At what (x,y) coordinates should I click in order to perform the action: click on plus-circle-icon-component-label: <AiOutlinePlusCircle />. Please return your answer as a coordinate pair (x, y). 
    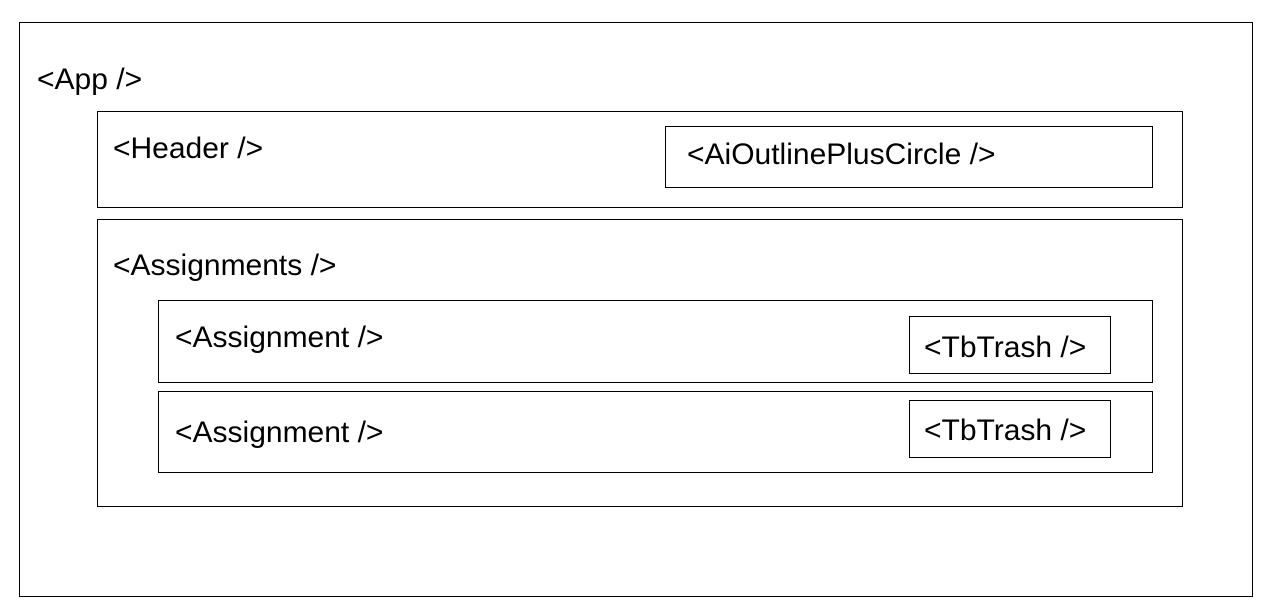
    Looking at the image, I should click on (841, 154).